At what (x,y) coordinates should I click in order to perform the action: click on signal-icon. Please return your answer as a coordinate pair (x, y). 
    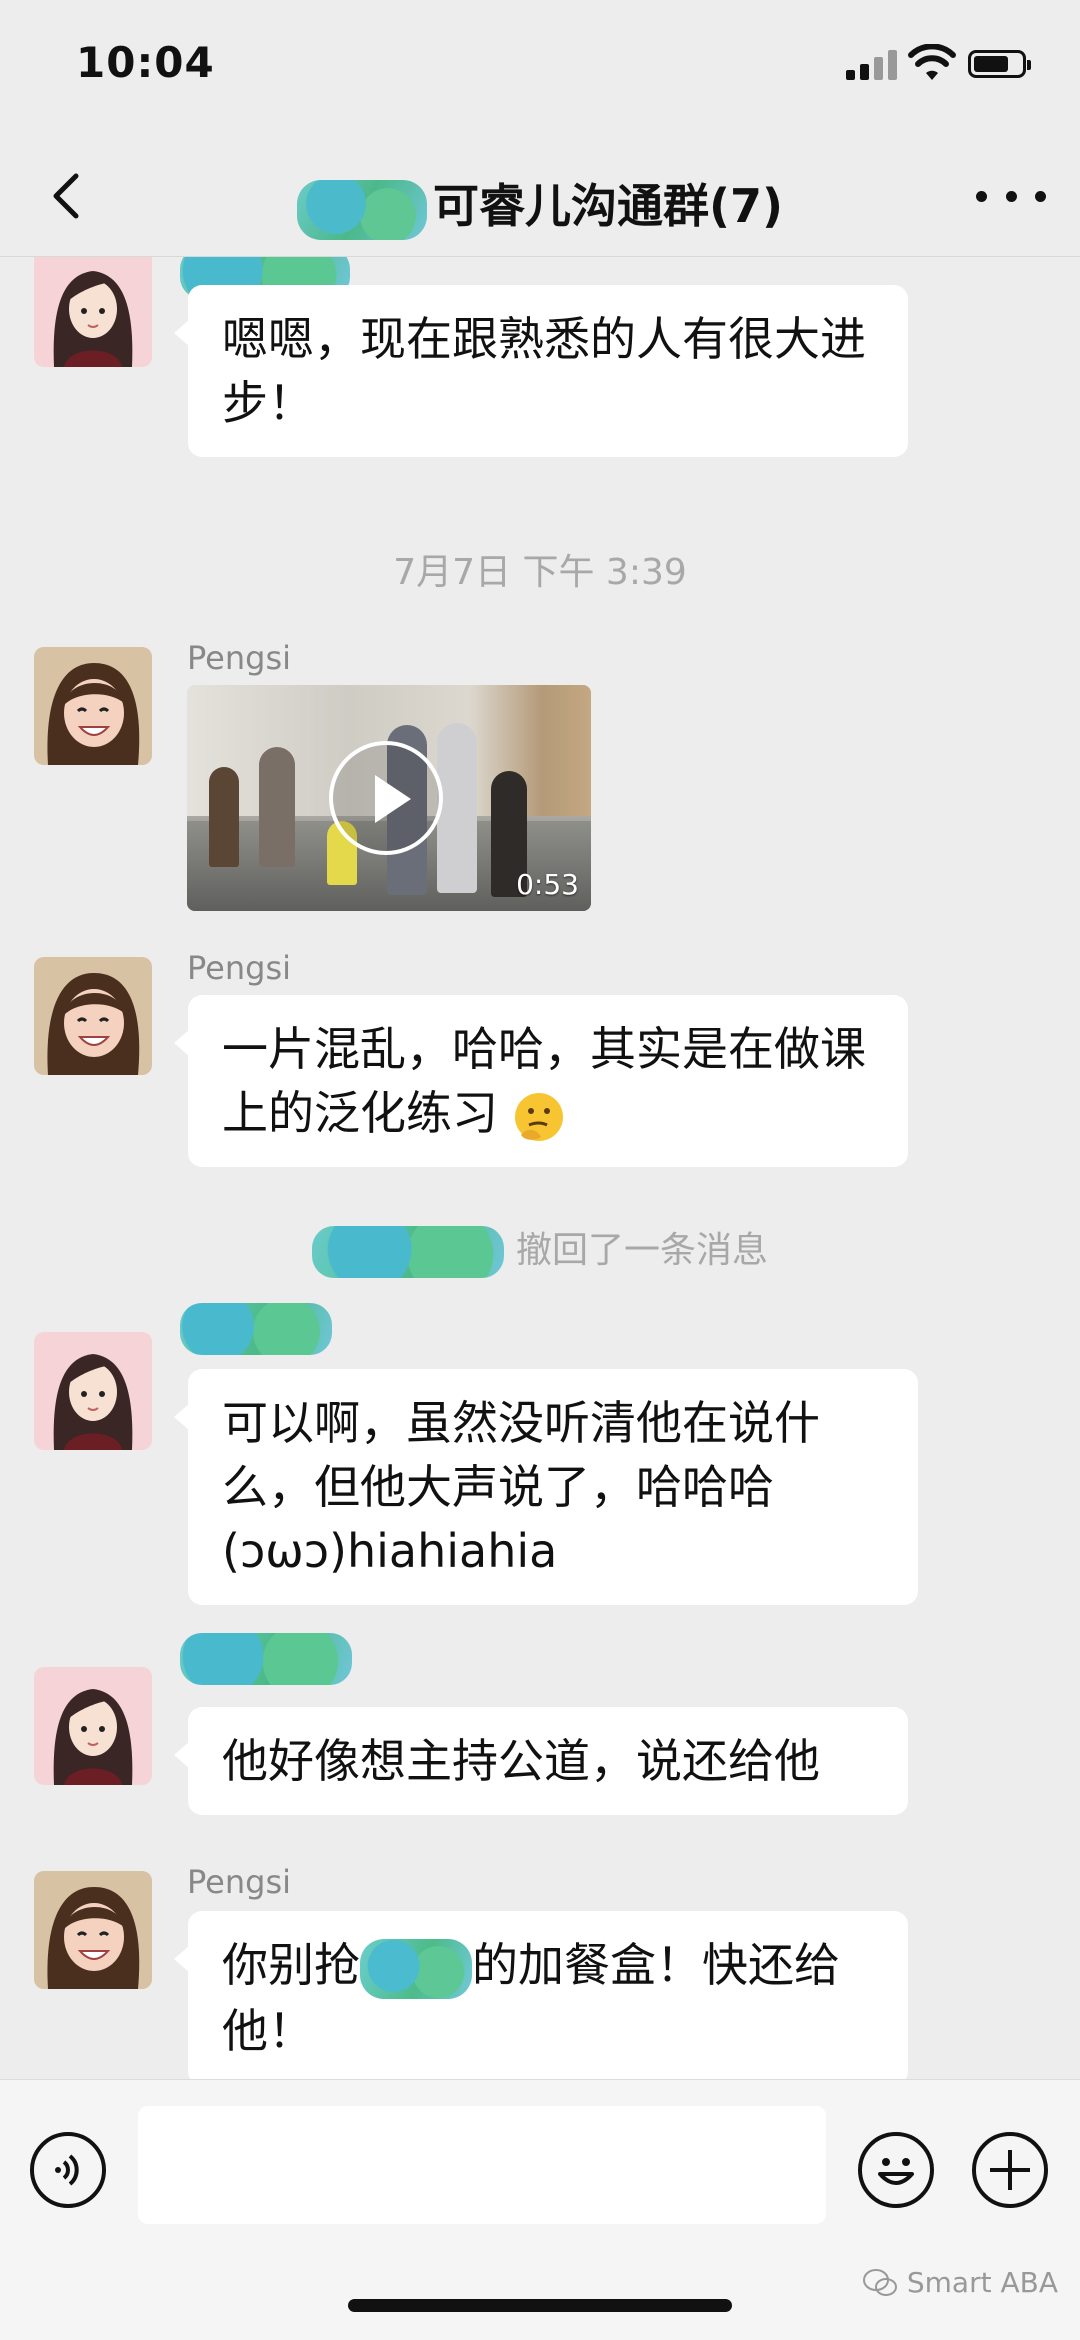
    Looking at the image, I should click on (872, 64).